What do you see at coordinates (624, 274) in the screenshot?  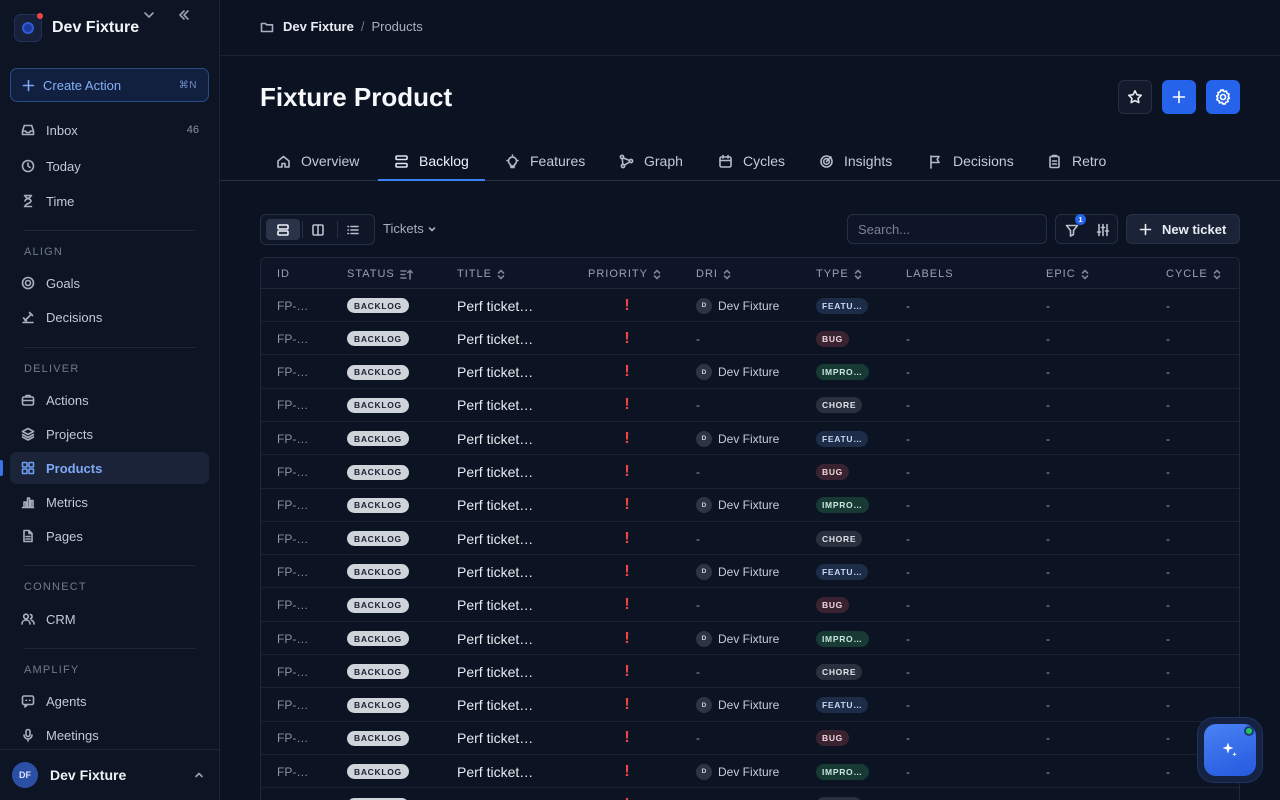 I see `column-header-priority: PRIORITY` at bounding box center [624, 274].